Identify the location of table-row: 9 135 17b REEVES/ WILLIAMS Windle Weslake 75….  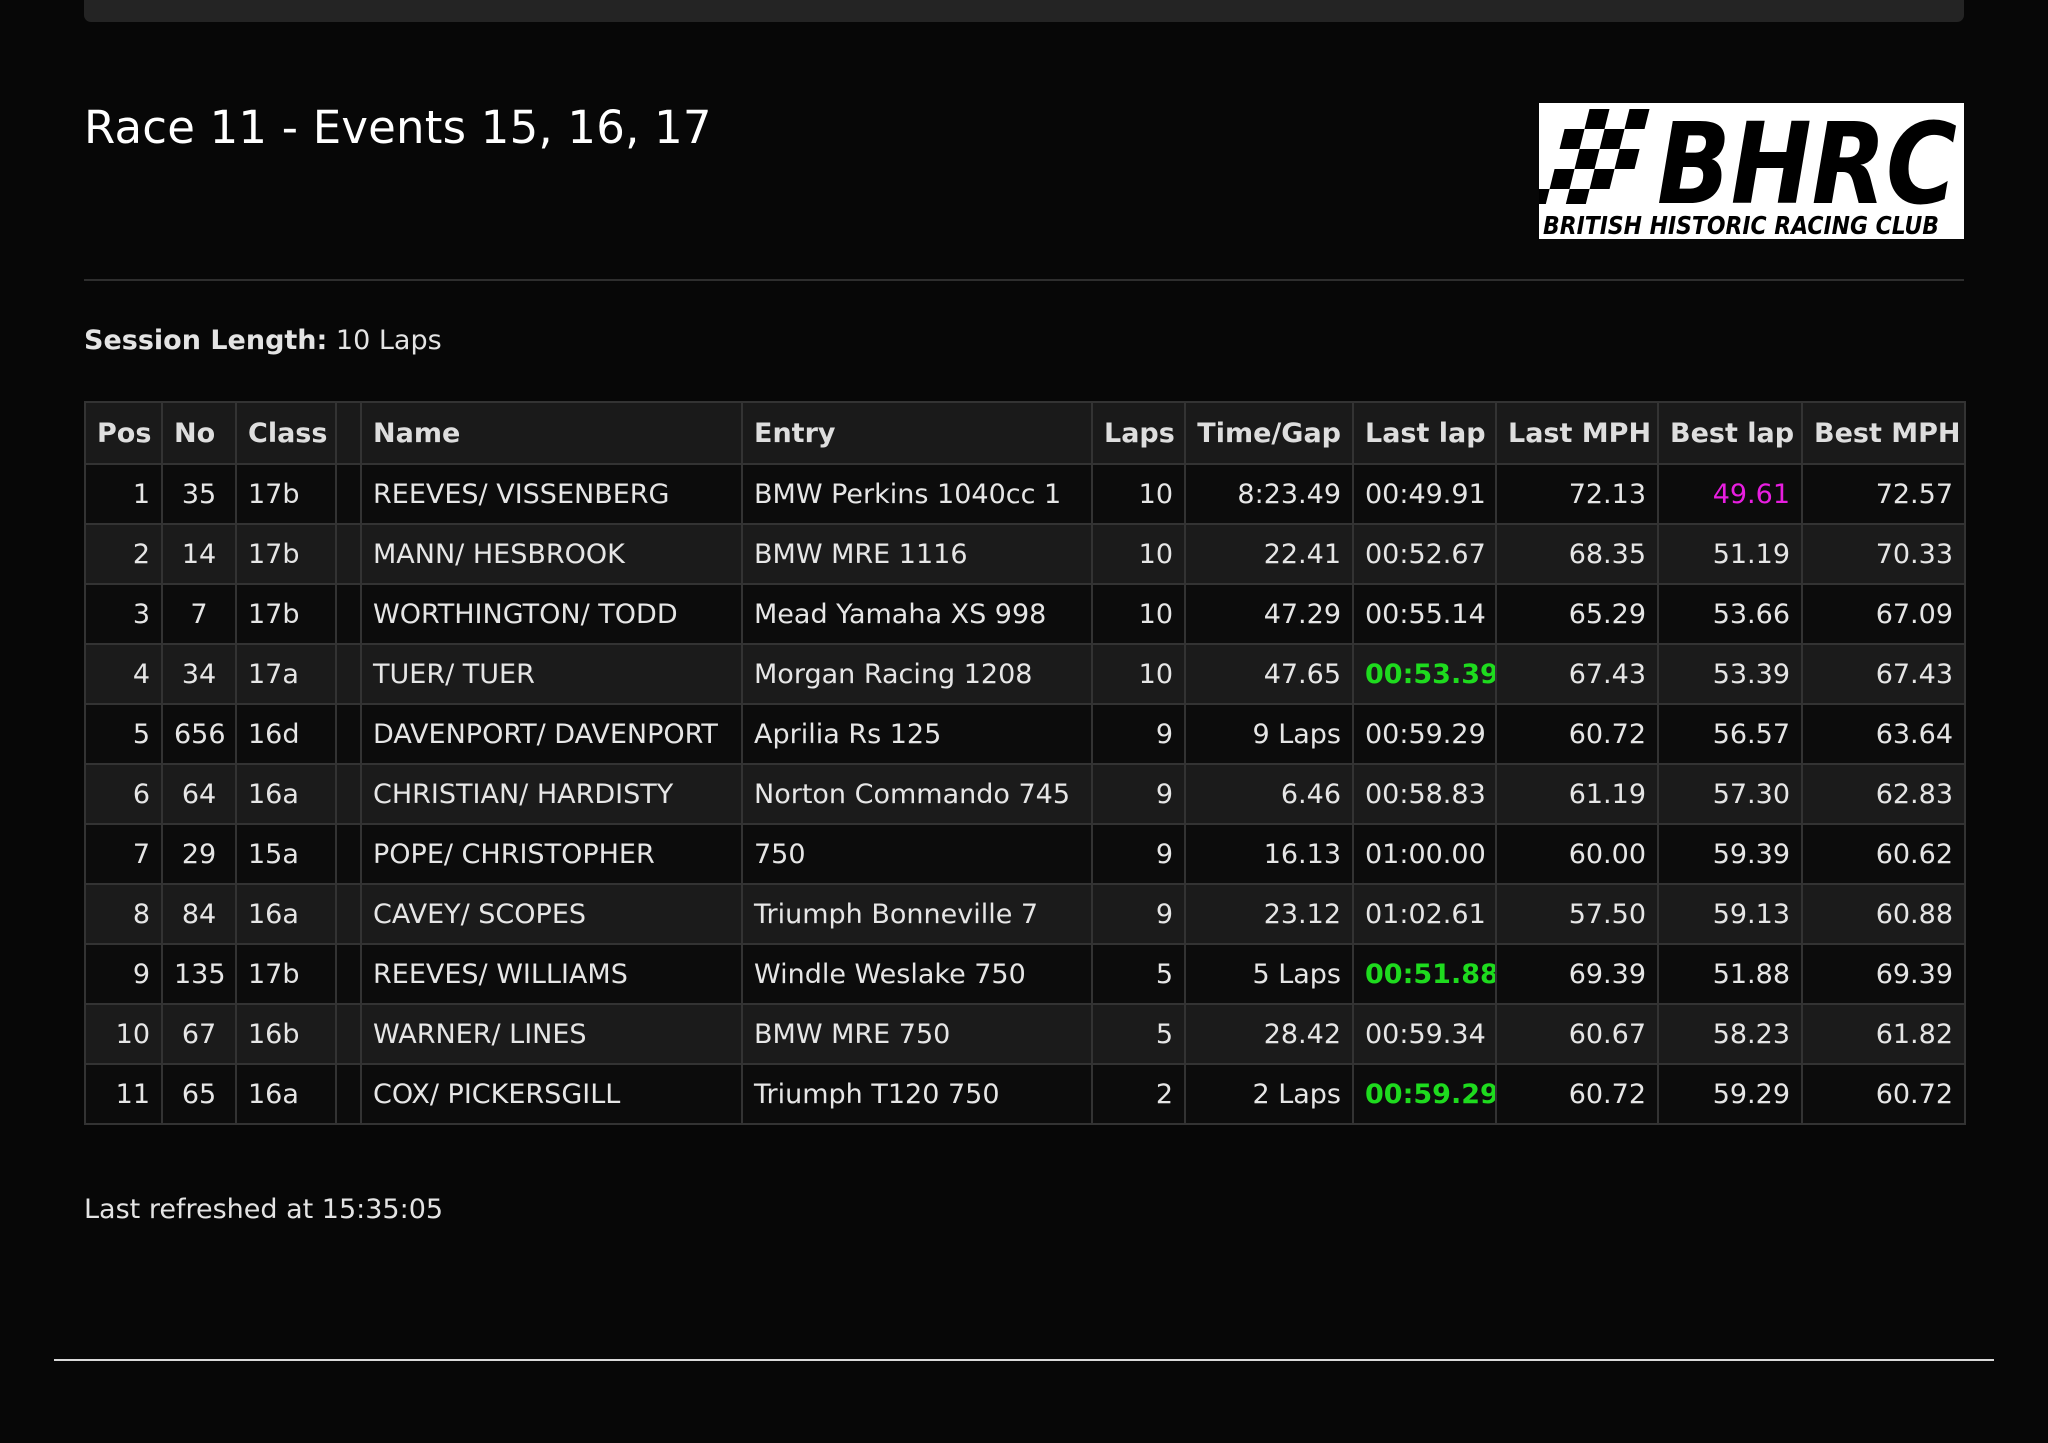
(1025, 974).